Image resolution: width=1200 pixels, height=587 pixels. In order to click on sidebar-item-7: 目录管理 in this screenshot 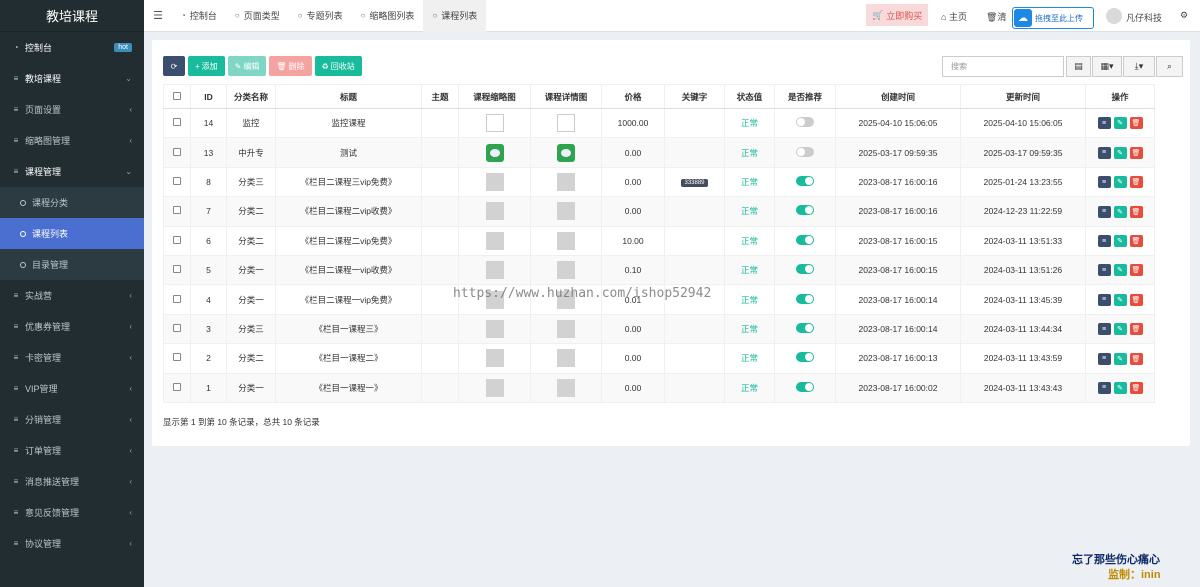, I will do `click(72, 264)`.